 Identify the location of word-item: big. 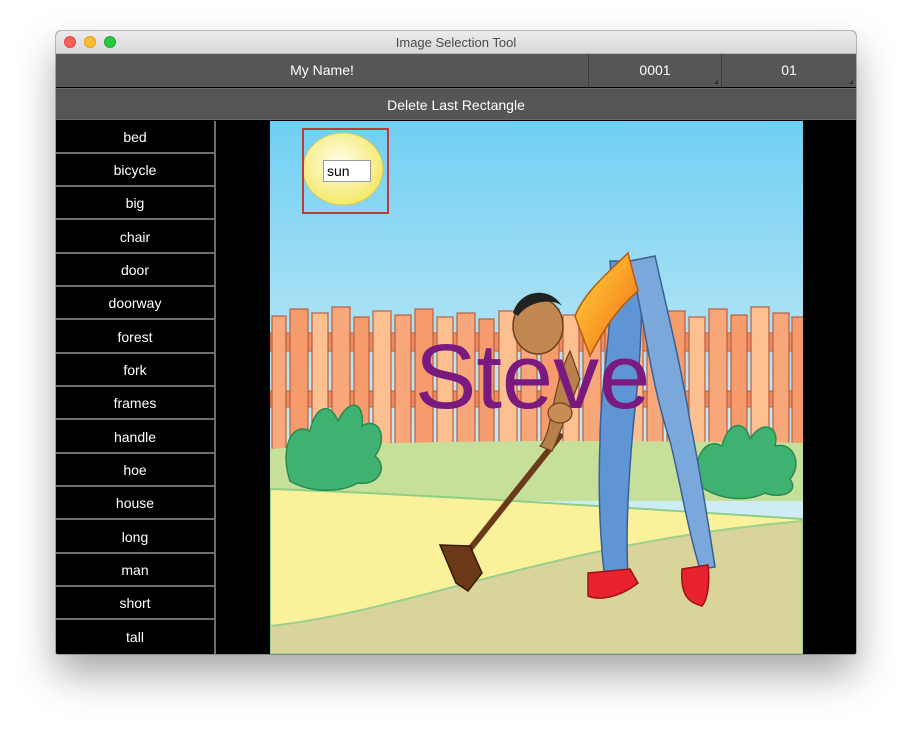
(135, 203).